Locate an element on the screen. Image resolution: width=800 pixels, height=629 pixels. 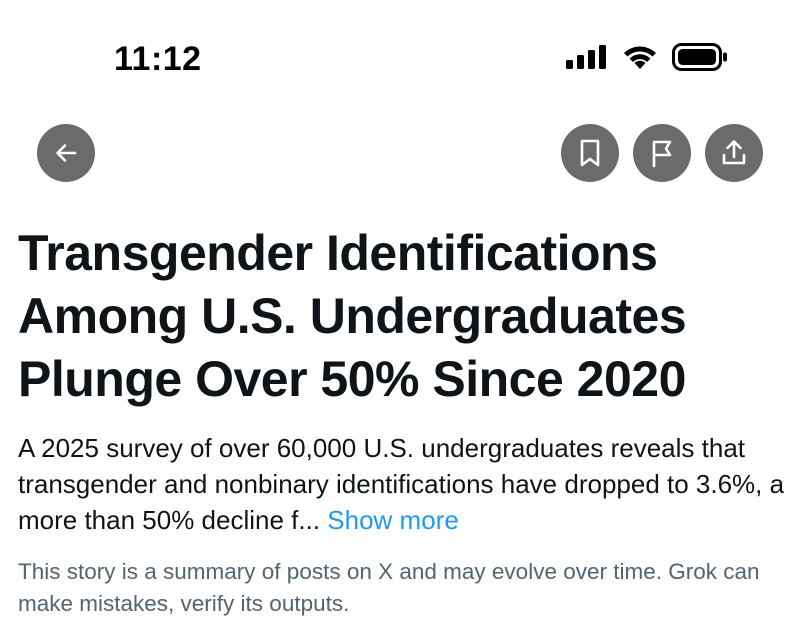
share-upload-icon is located at coordinates (734, 153).